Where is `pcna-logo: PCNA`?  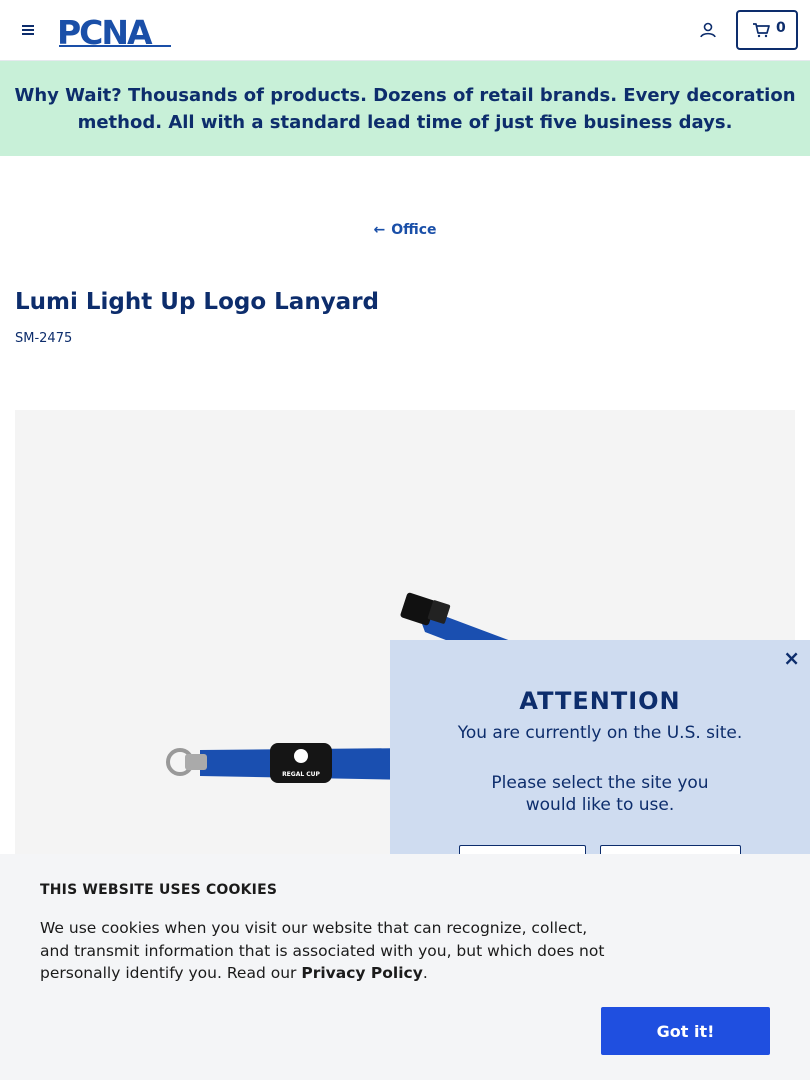 pcna-logo: PCNA is located at coordinates (117, 32).